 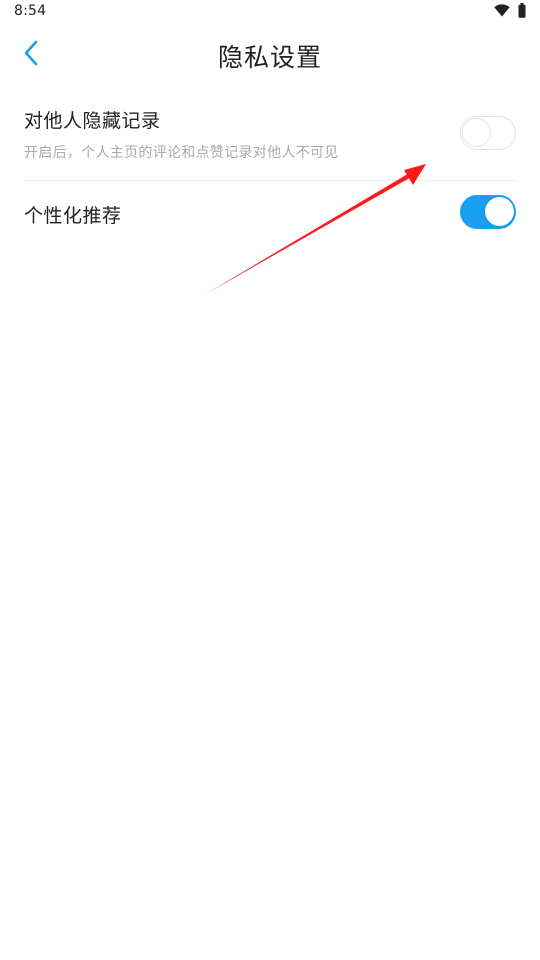 I want to click on battery-icon, so click(x=522, y=10).